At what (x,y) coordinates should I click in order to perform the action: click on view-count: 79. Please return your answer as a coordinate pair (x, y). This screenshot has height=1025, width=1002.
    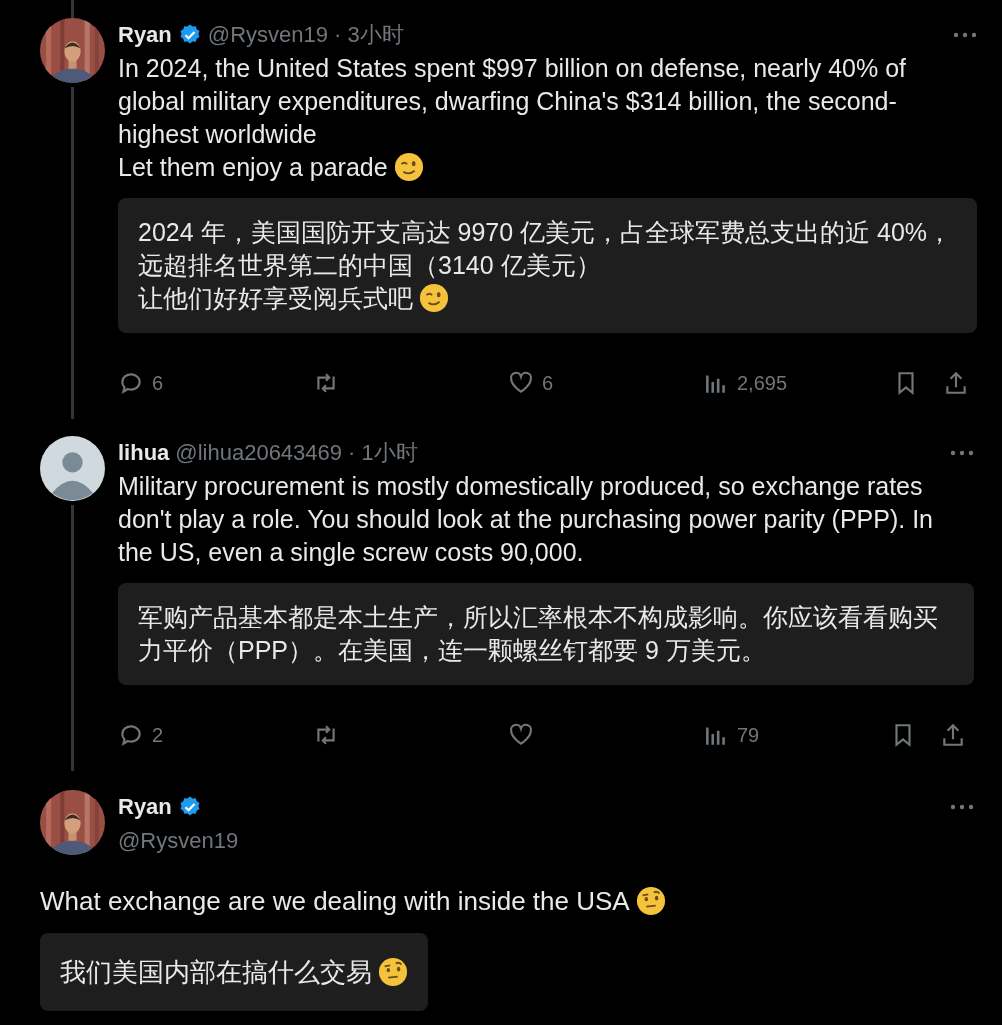
    Looking at the image, I should click on (748, 735).